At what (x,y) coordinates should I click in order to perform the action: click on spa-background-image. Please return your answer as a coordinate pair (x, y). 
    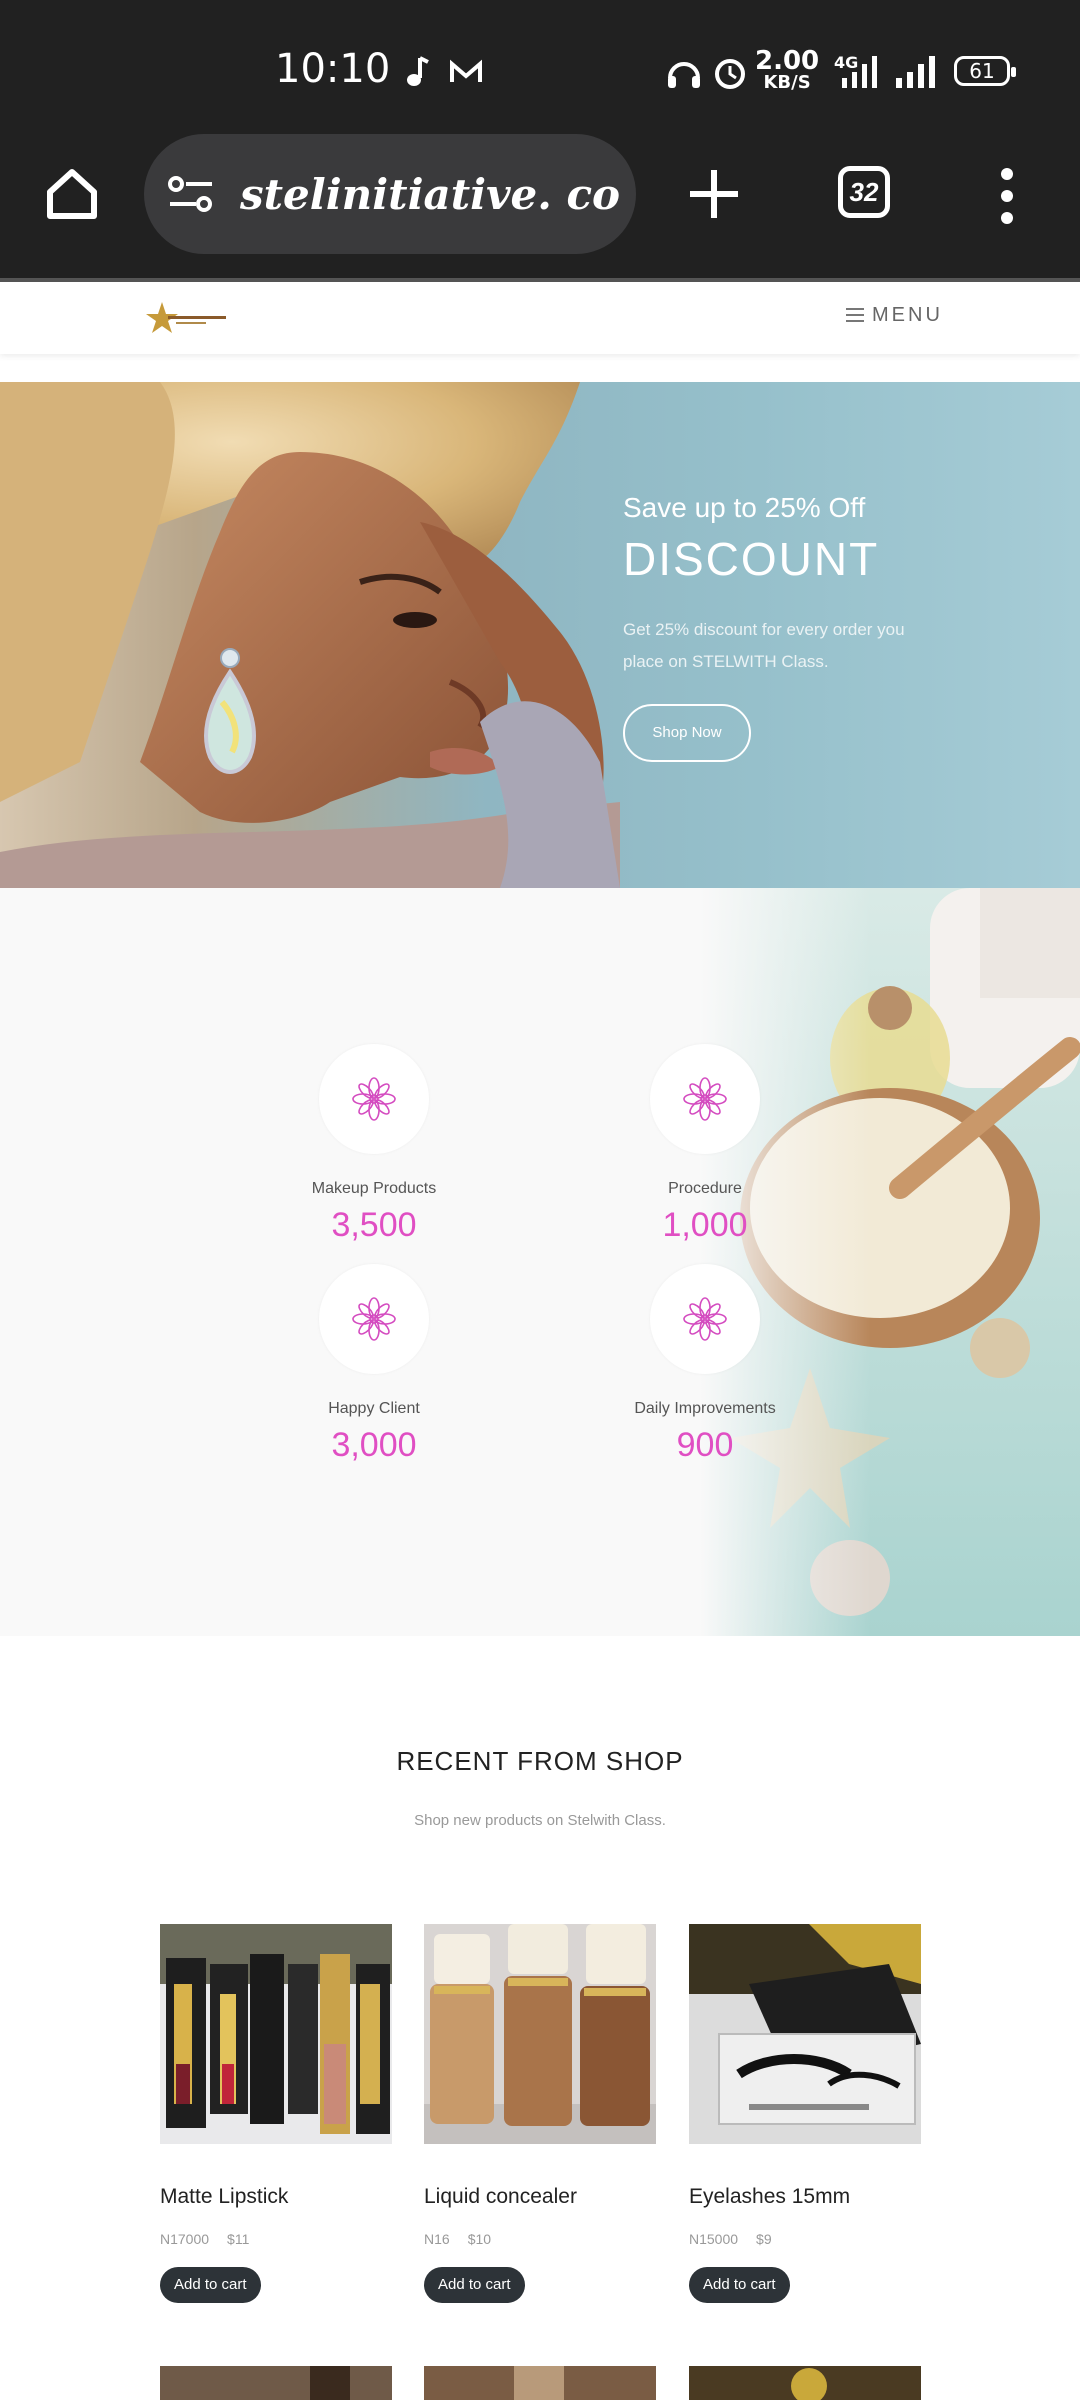
    Looking at the image, I should click on (890, 1262).